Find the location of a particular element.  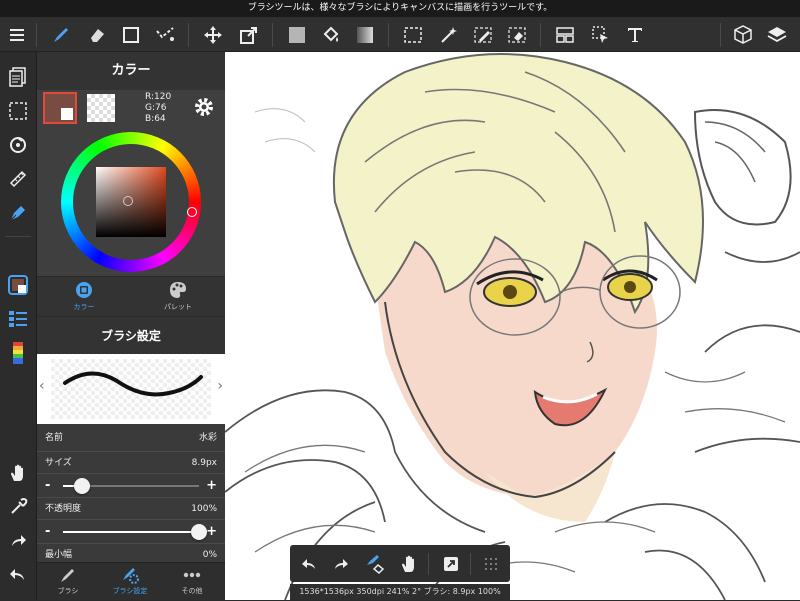

eraser-tool-button is located at coordinates (97, 35).